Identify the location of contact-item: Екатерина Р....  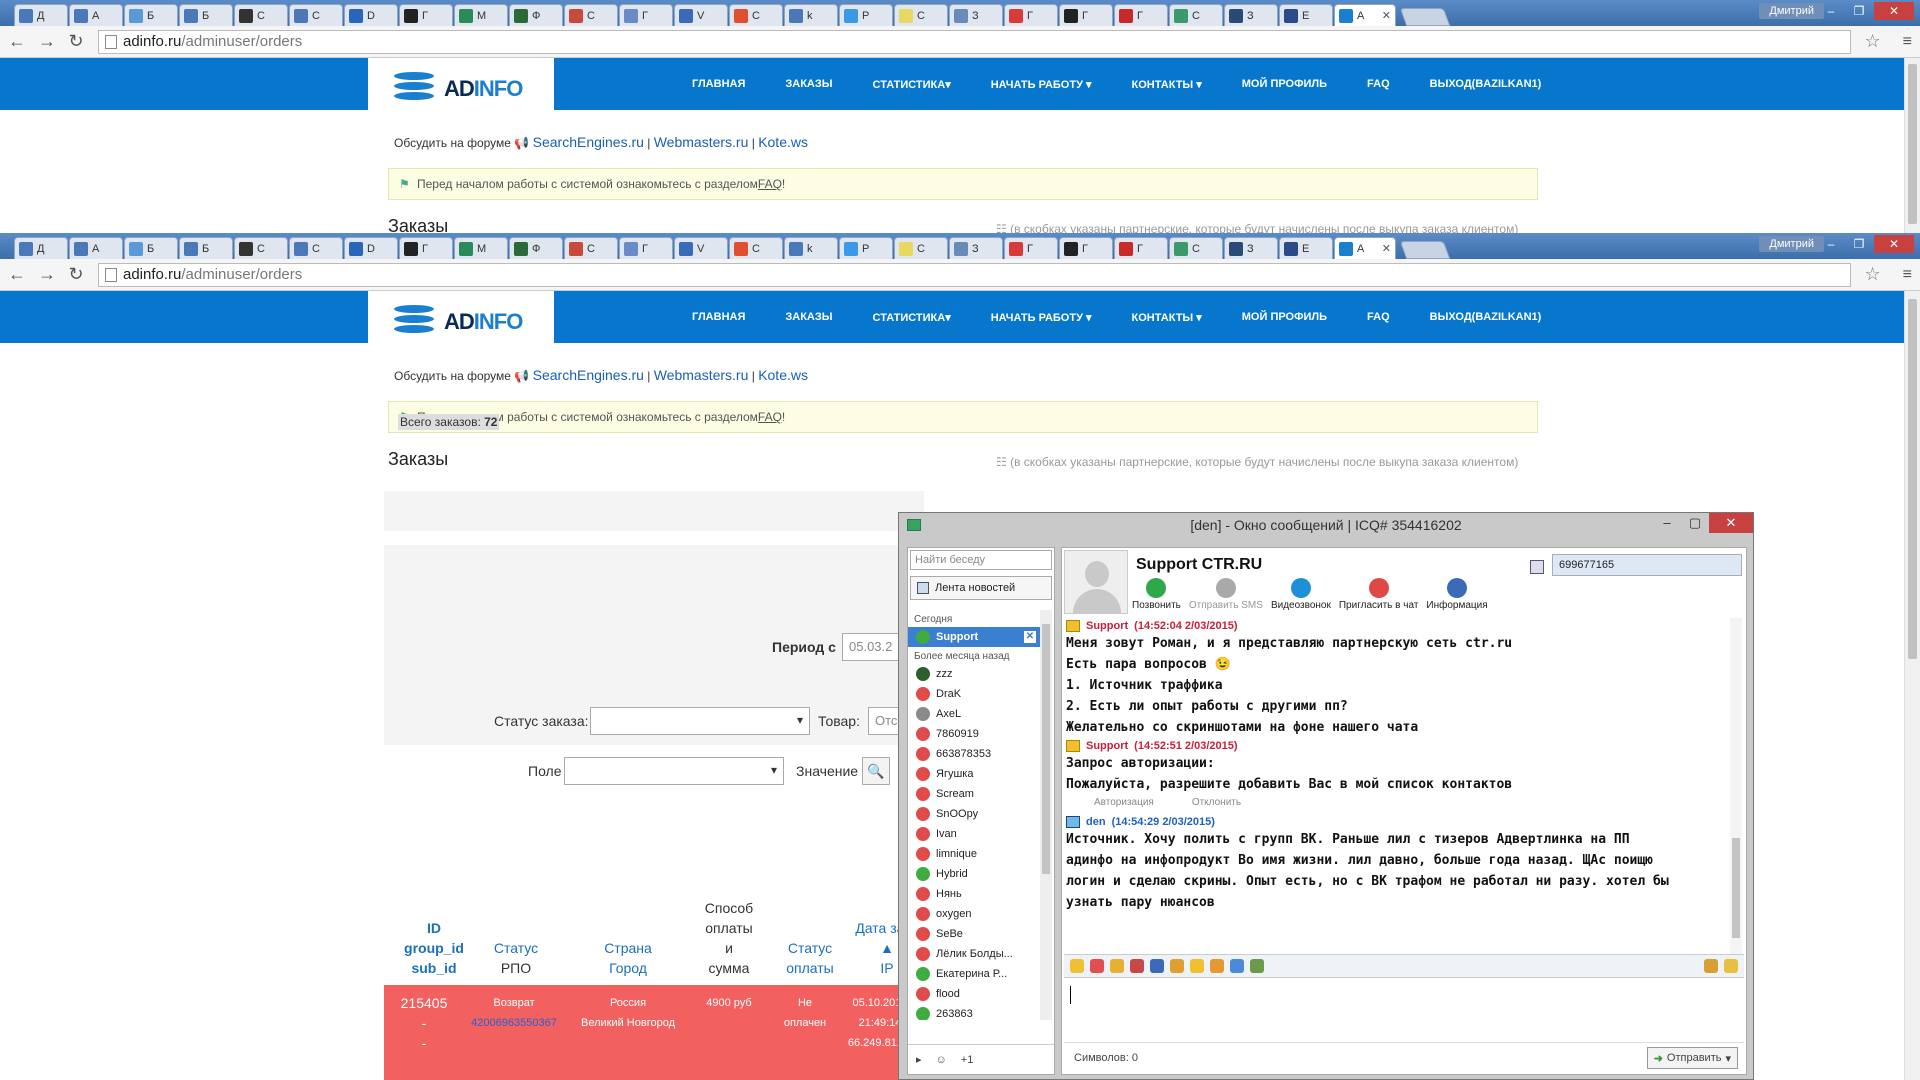
(974, 974).